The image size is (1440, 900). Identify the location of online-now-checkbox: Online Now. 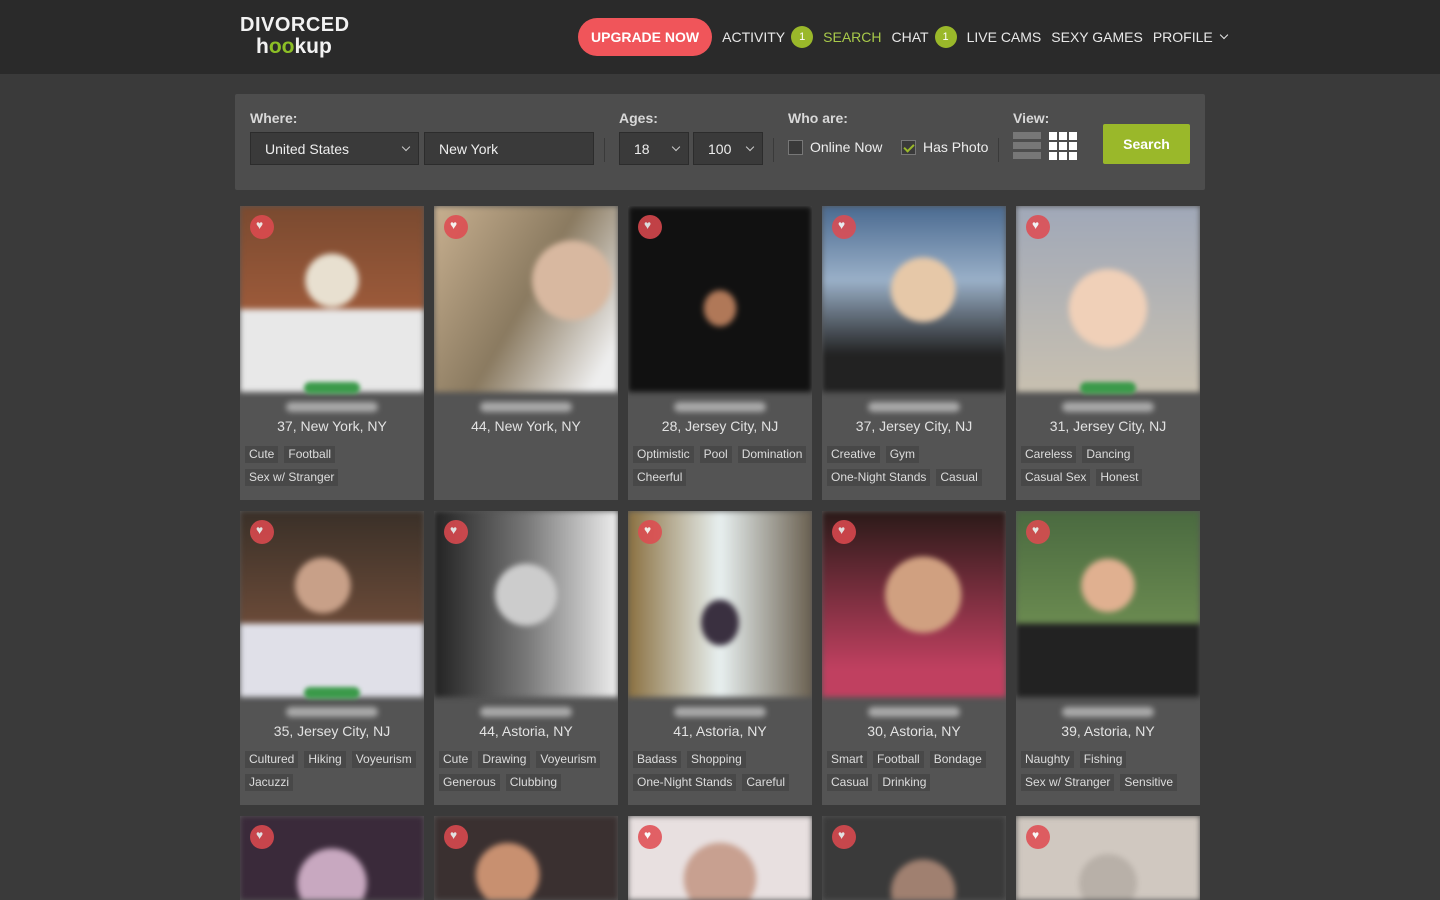
(835, 147).